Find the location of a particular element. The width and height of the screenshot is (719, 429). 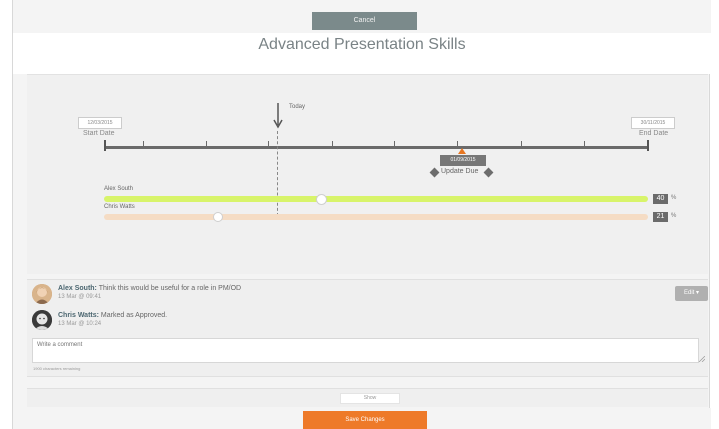

comment-timestamp: 13 Mar @ 09:41 is located at coordinates (80, 297).